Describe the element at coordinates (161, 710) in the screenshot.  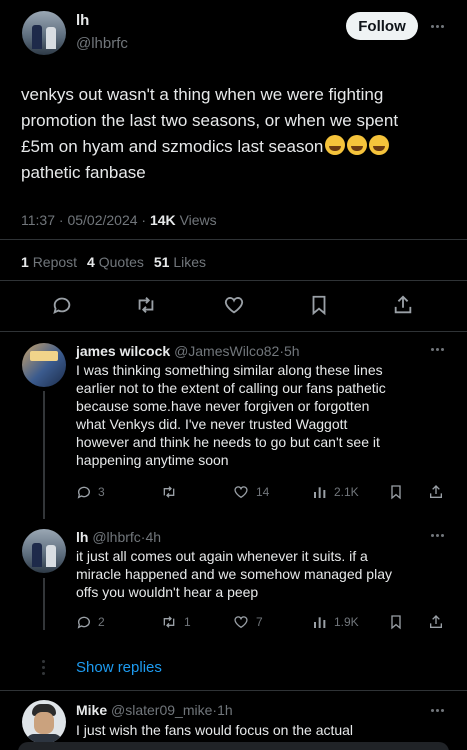
I see `reply-handle: @slater09_mike` at that location.